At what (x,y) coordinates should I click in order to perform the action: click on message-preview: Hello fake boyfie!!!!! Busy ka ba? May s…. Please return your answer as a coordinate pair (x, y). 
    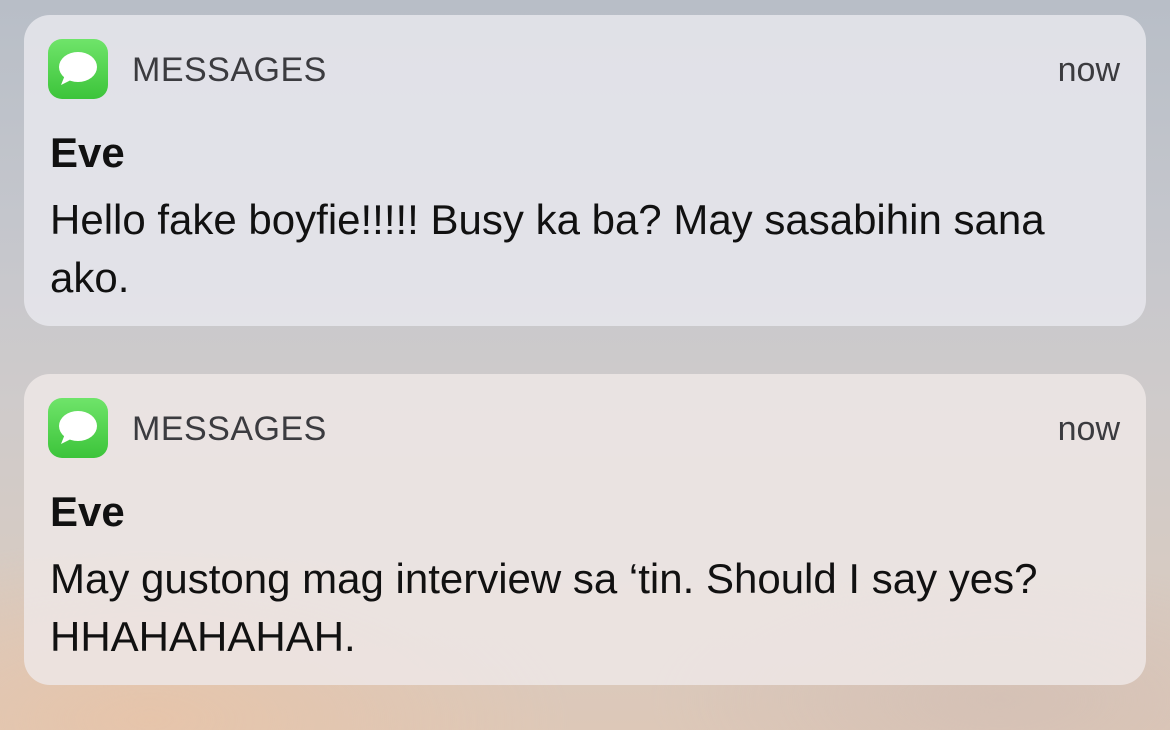
    Looking at the image, I should click on (547, 248).